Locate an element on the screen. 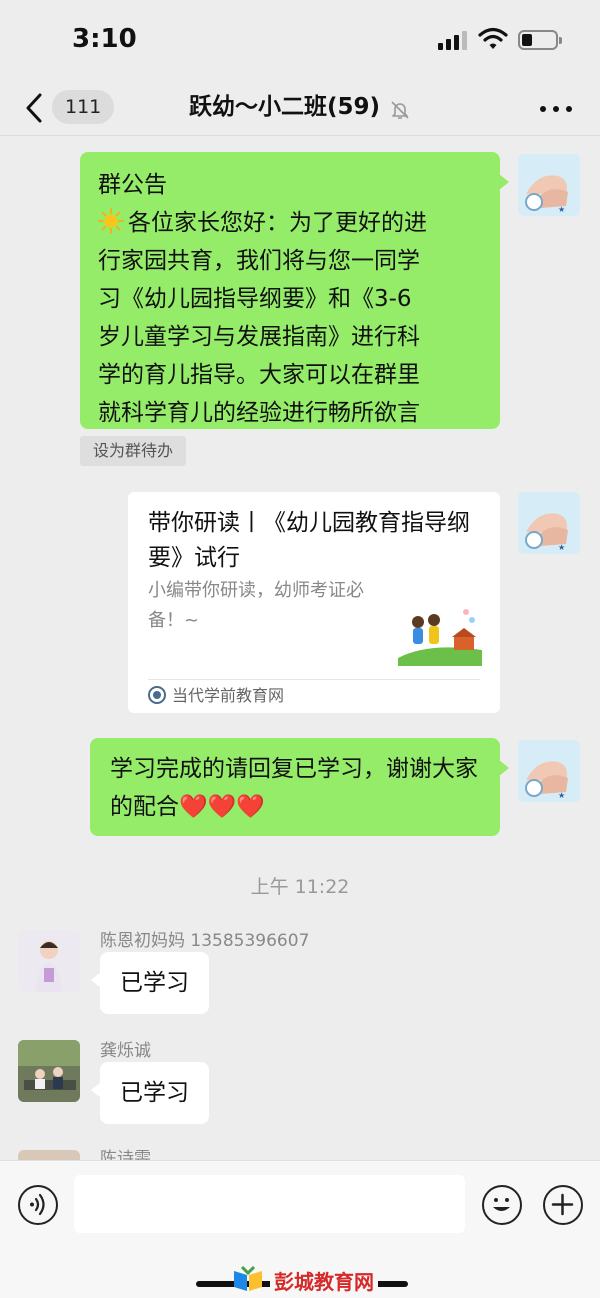 The width and height of the screenshot is (600, 1298). wifi-icon is located at coordinates (493, 38).